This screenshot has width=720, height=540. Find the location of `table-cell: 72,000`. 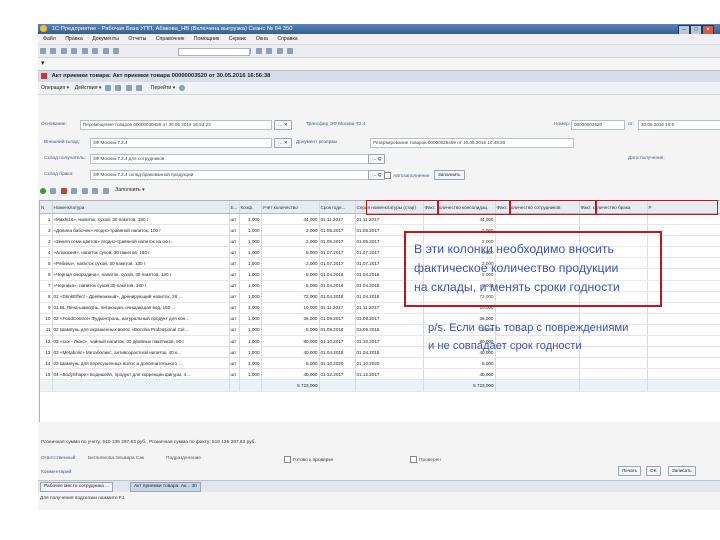

table-cell: 72,000 is located at coordinates (290, 297).